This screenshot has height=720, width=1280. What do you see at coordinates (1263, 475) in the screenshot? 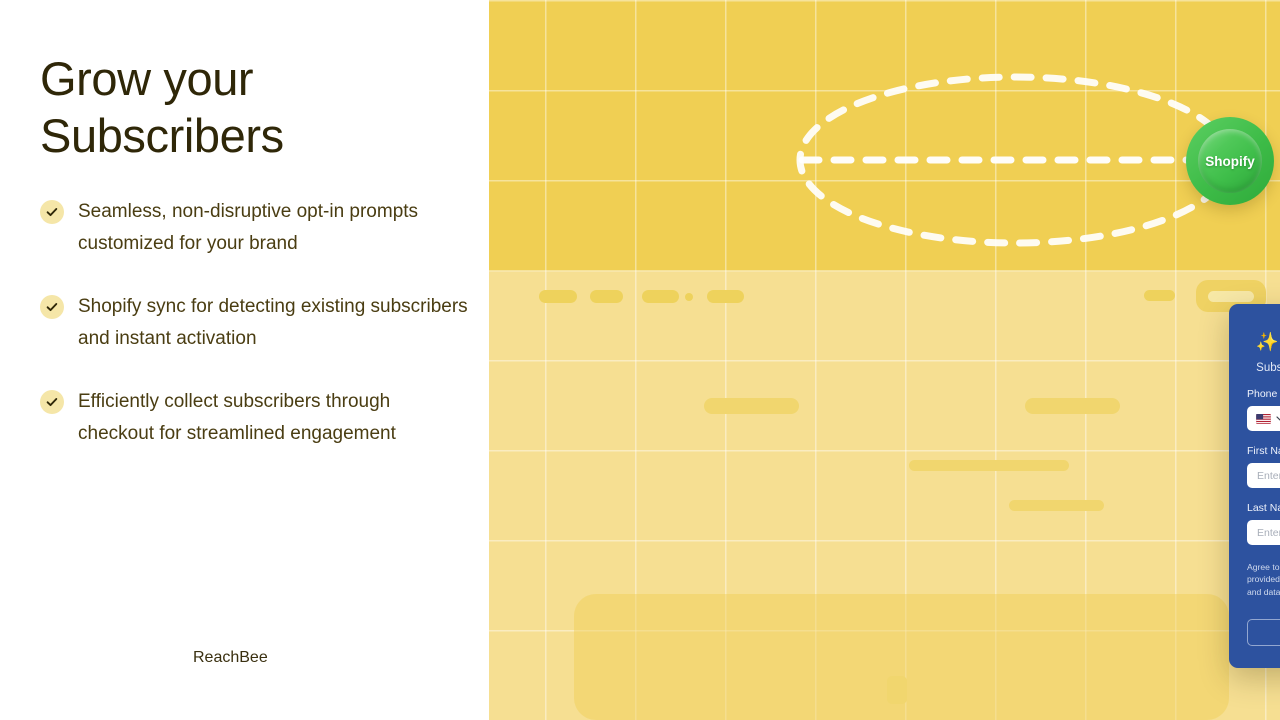
I see `first-name-input` at bounding box center [1263, 475].